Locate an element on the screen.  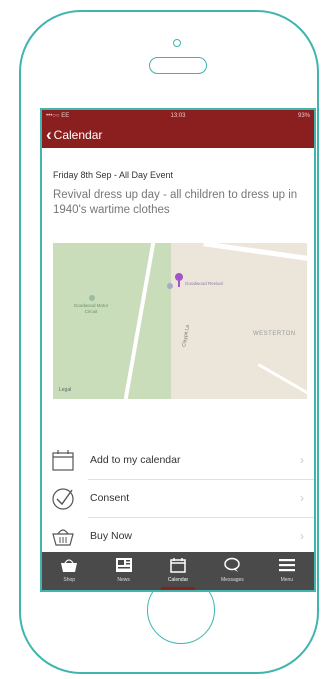
action-label: Buy Now is located at coordinates (111, 536).